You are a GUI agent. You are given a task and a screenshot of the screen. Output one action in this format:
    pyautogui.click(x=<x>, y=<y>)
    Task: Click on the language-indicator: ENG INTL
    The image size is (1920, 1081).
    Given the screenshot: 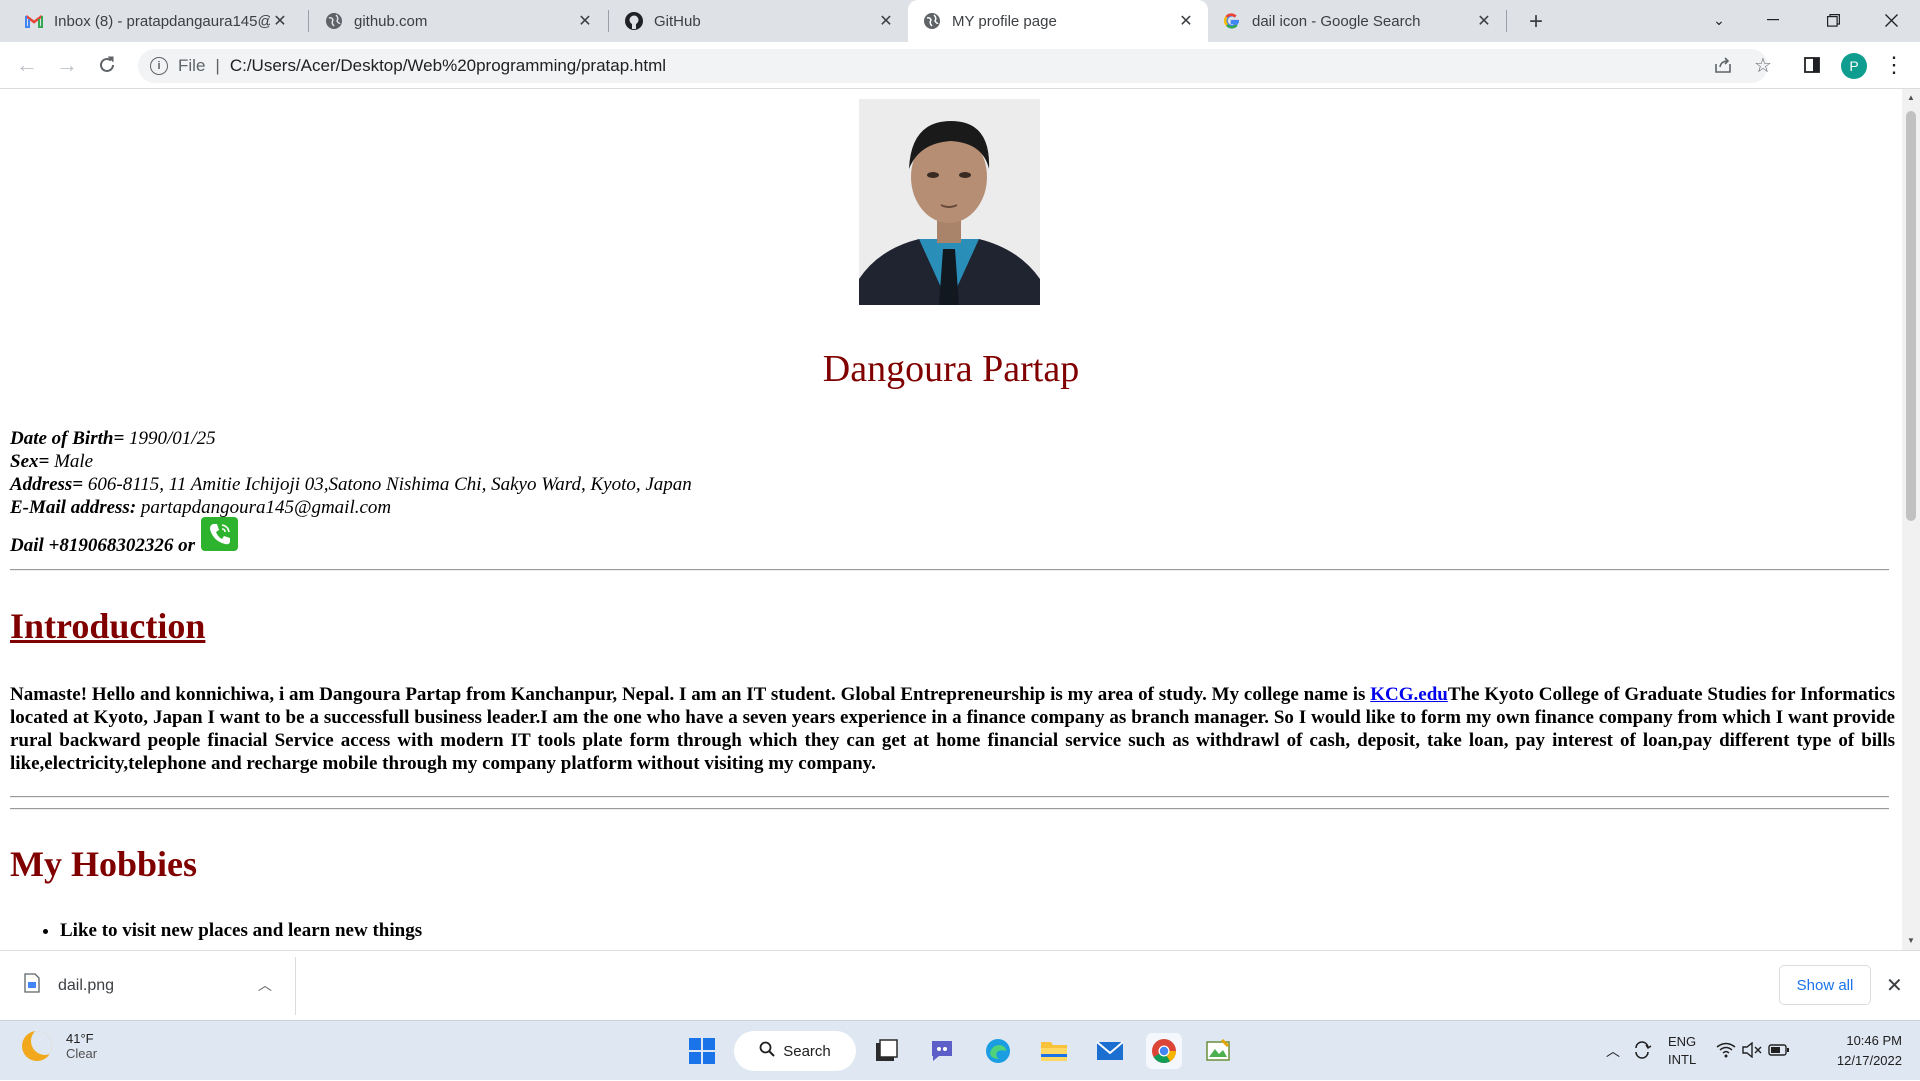 What is the action you would take?
    pyautogui.click(x=1682, y=1051)
    